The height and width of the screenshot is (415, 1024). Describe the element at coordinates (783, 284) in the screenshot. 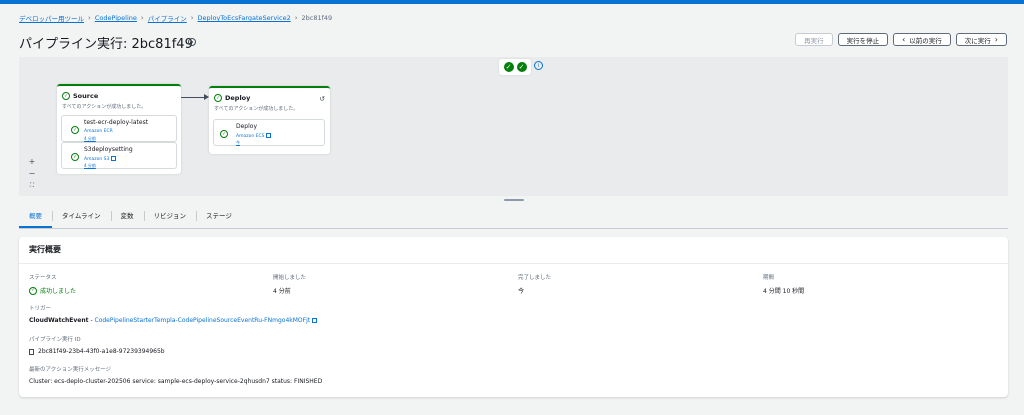

I see `duration-field: 期間 4 分間 10 秒間` at that location.